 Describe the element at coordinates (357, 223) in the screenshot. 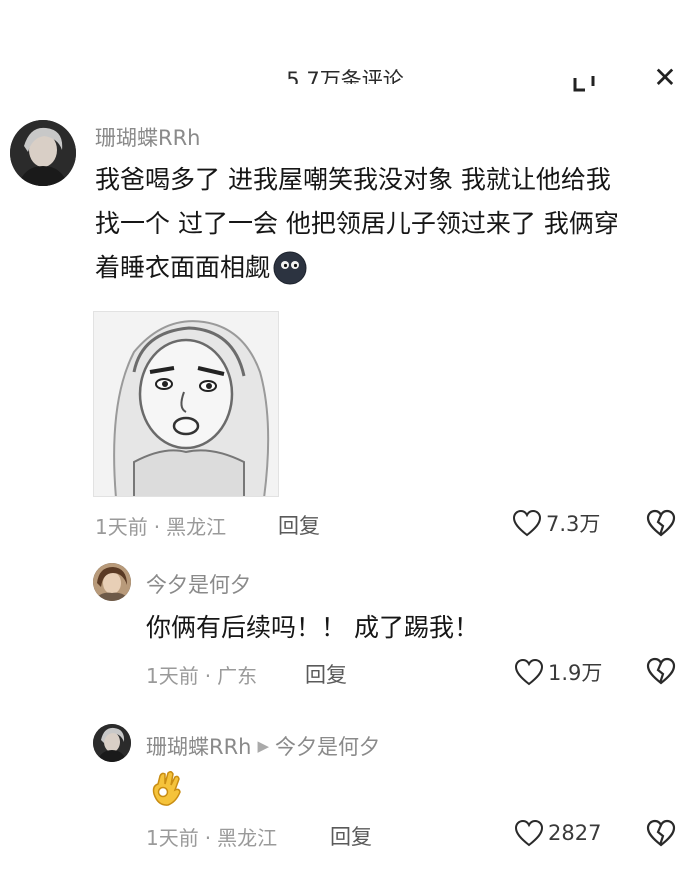

I see `comment-line: 找一个 过了一会 他把领居儿子领过来了 我俩穿` at that location.